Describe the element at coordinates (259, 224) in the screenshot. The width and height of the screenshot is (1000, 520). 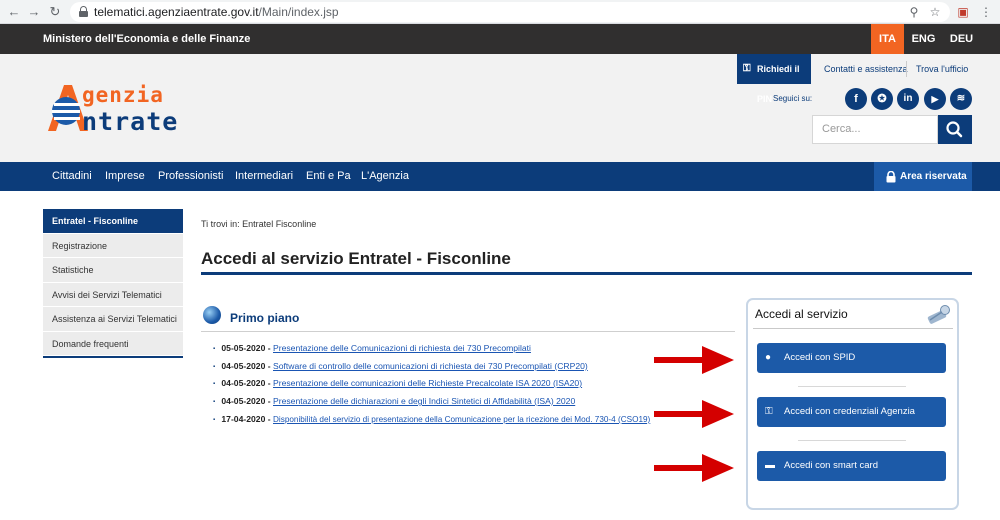
I see `breadcrumb: Ti trovi in: Entratel Fisconline` at that location.